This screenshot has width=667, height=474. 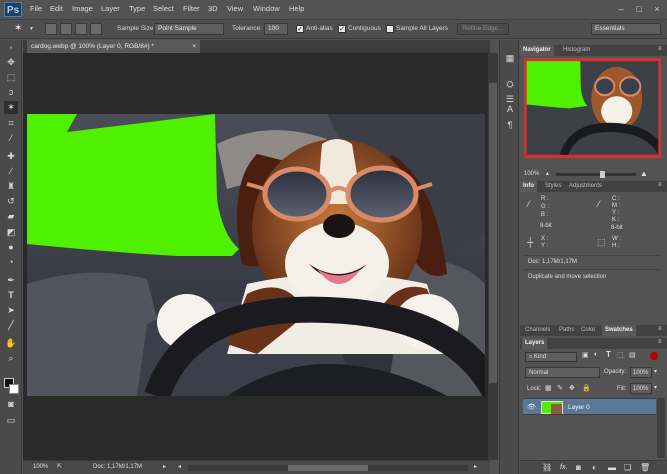 I want to click on layer-kind-filter: ⌕ Kind, so click(x=551, y=357).